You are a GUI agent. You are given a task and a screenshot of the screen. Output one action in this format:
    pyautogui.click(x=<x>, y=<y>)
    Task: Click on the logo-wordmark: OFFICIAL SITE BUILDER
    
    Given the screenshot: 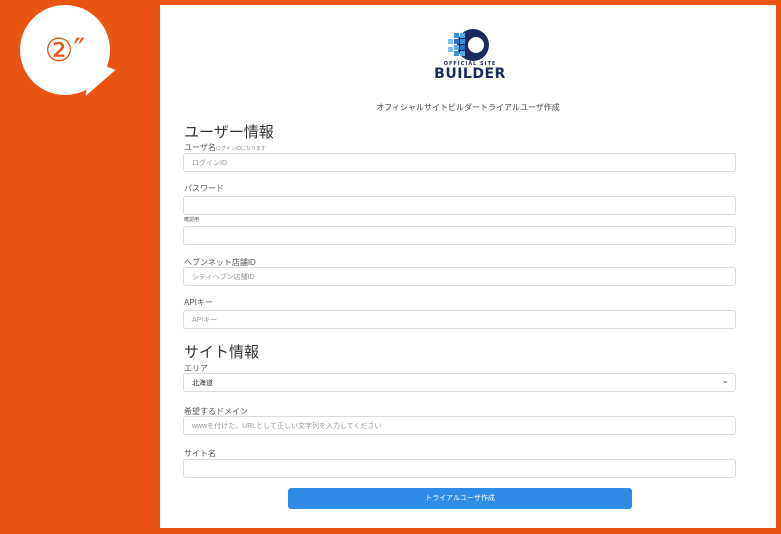 What is the action you would take?
    pyautogui.click(x=470, y=71)
    